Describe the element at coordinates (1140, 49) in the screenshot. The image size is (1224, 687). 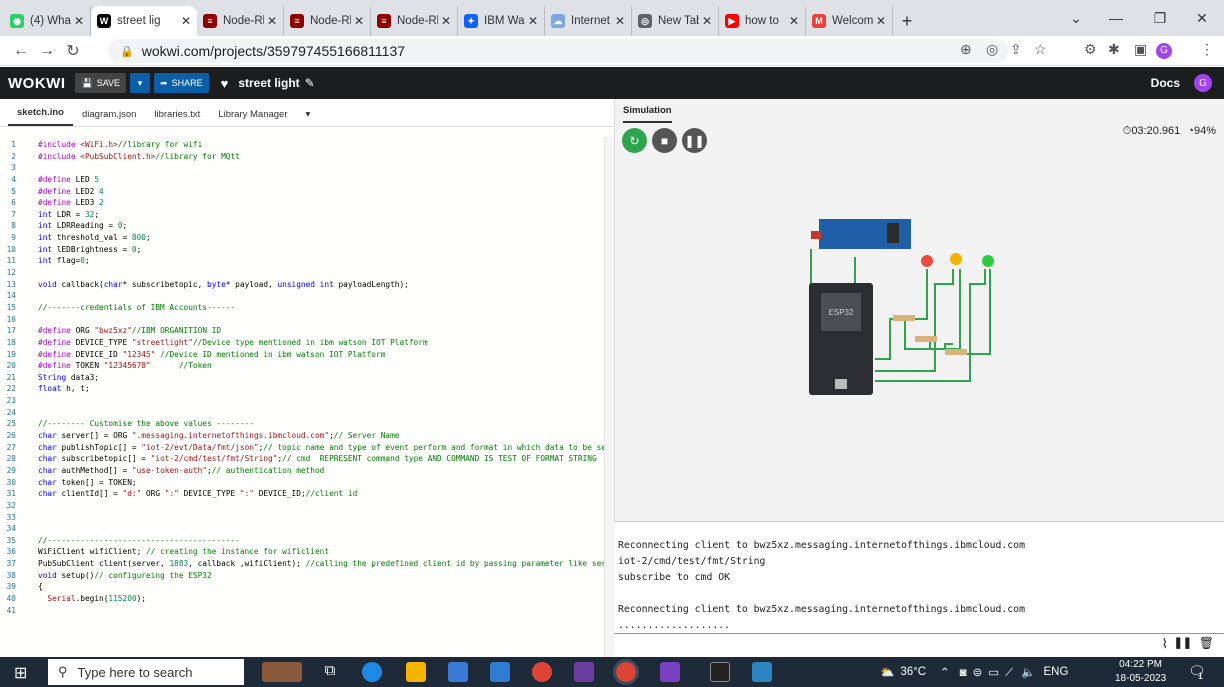
I see `side-panel-icon: ▣` at that location.